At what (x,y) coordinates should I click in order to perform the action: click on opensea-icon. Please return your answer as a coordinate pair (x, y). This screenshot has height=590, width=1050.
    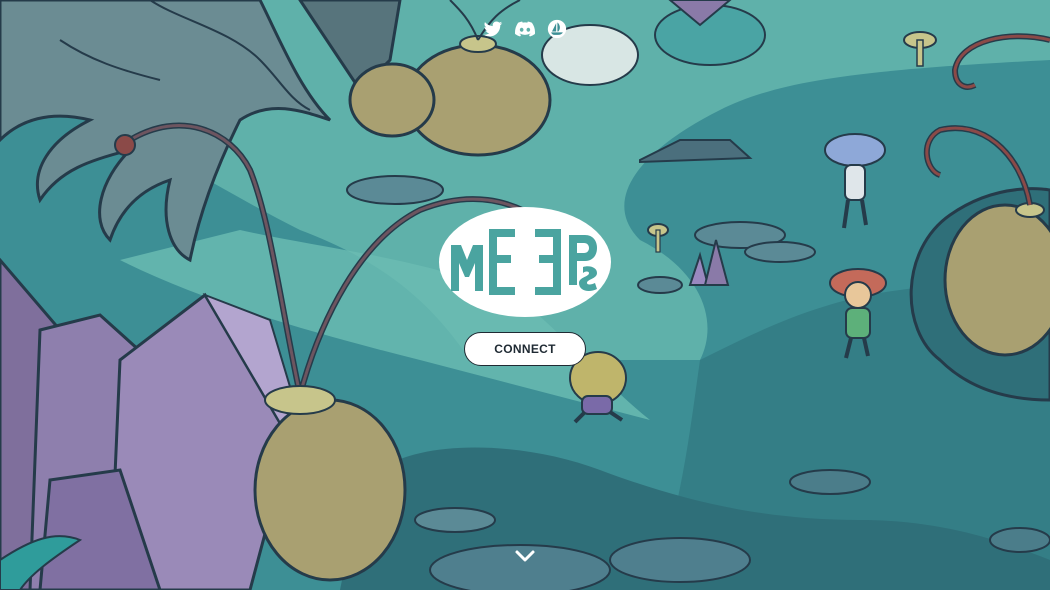
    Looking at the image, I should click on (557, 29).